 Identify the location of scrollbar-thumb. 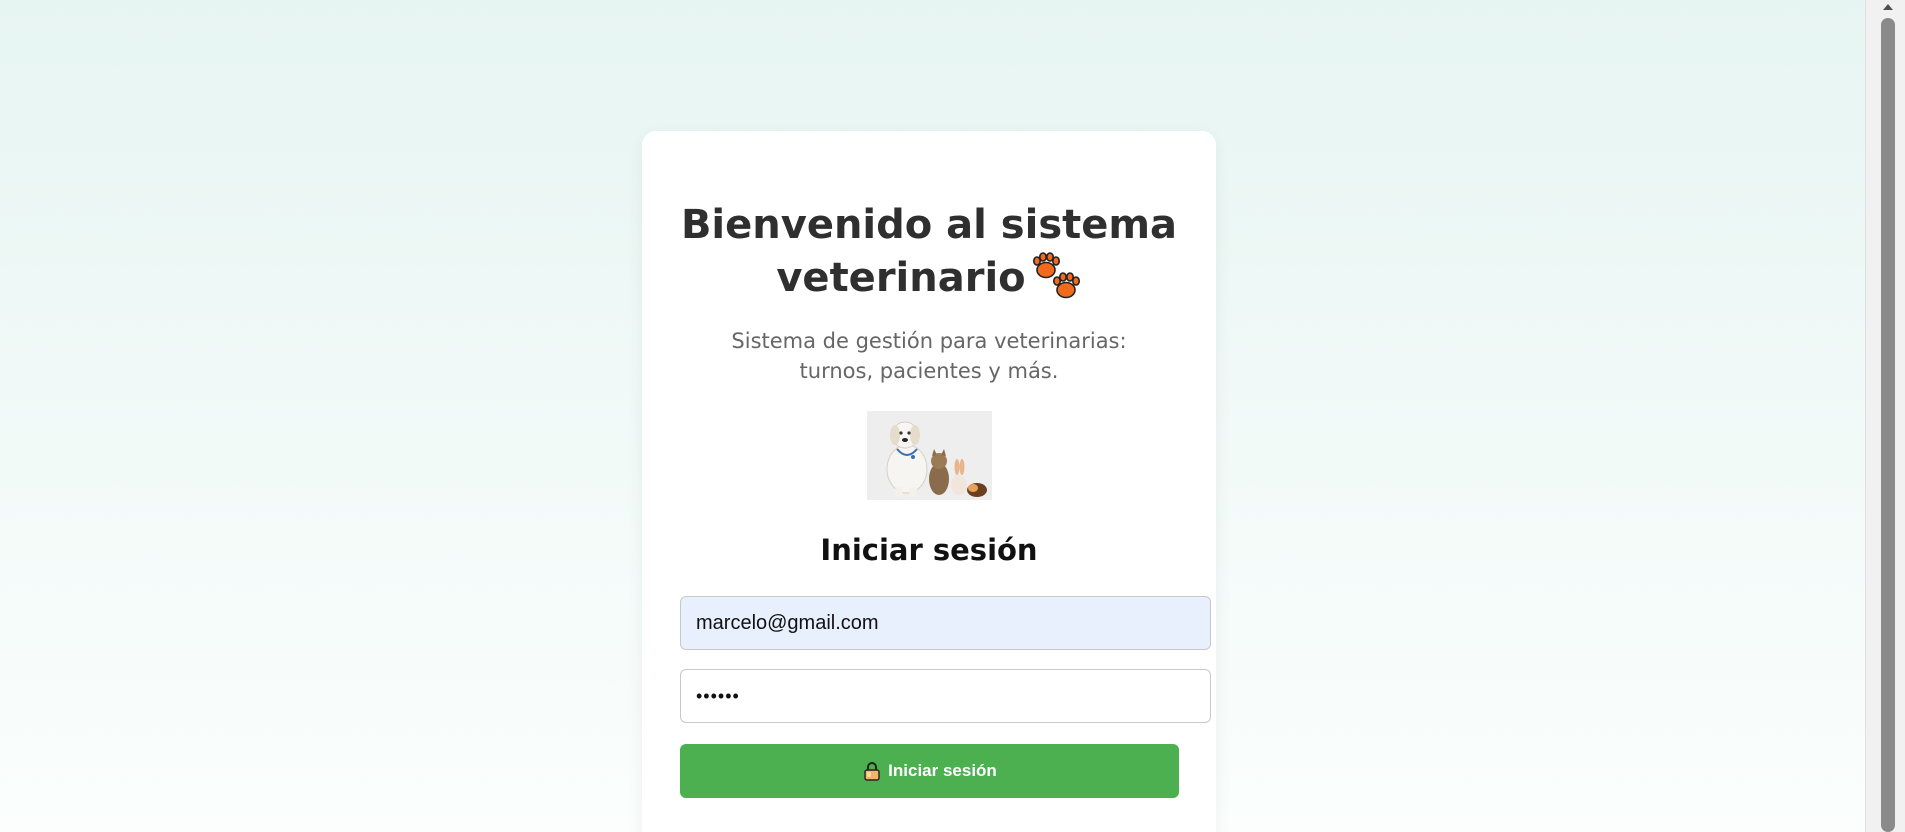
(1888, 425).